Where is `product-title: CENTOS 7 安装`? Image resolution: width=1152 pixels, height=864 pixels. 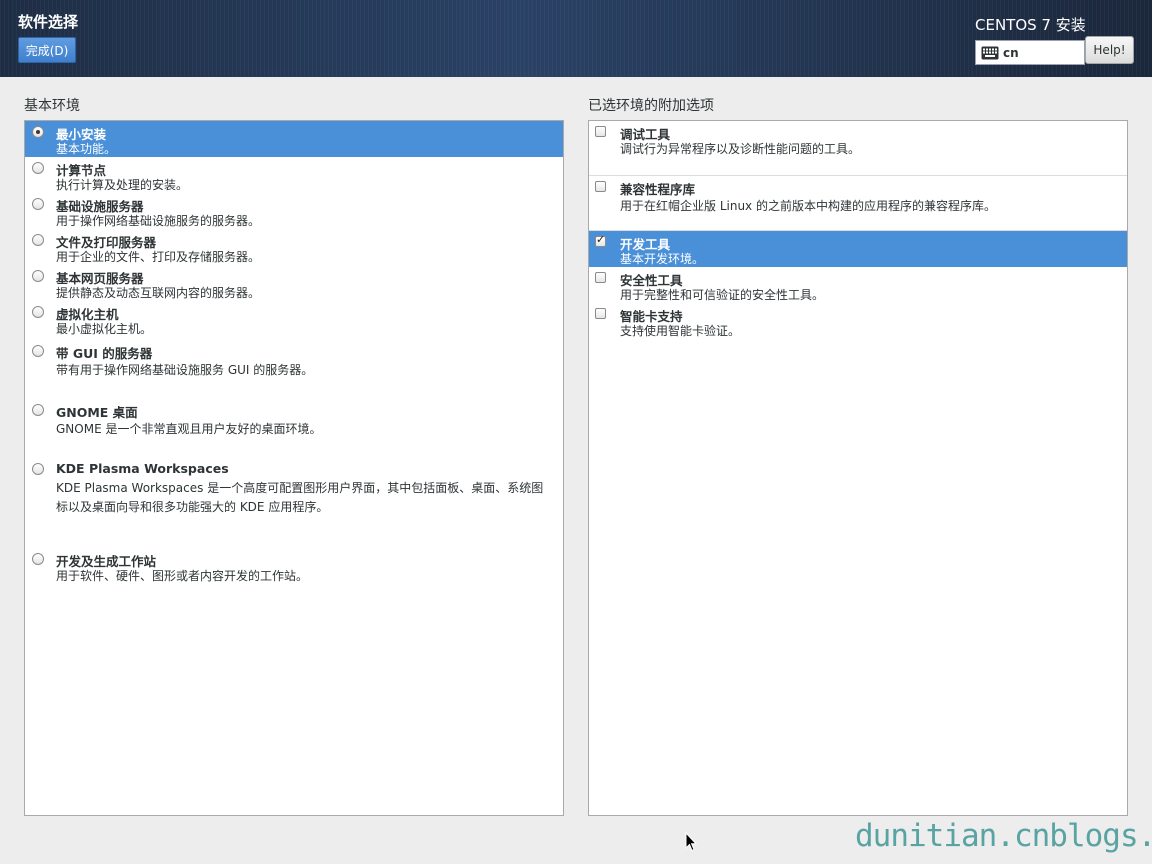 product-title: CENTOS 7 安装 is located at coordinates (1030, 25).